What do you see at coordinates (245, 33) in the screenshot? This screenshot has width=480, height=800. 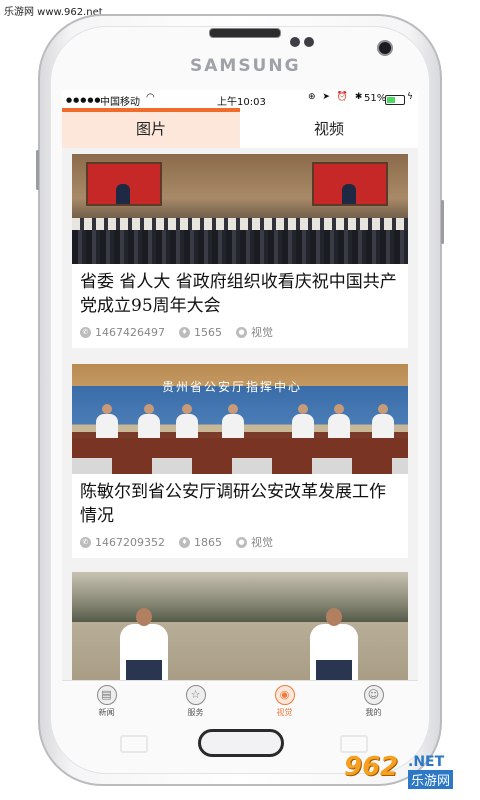 I see `earpiece-speaker` at bounding box center [245, 33].